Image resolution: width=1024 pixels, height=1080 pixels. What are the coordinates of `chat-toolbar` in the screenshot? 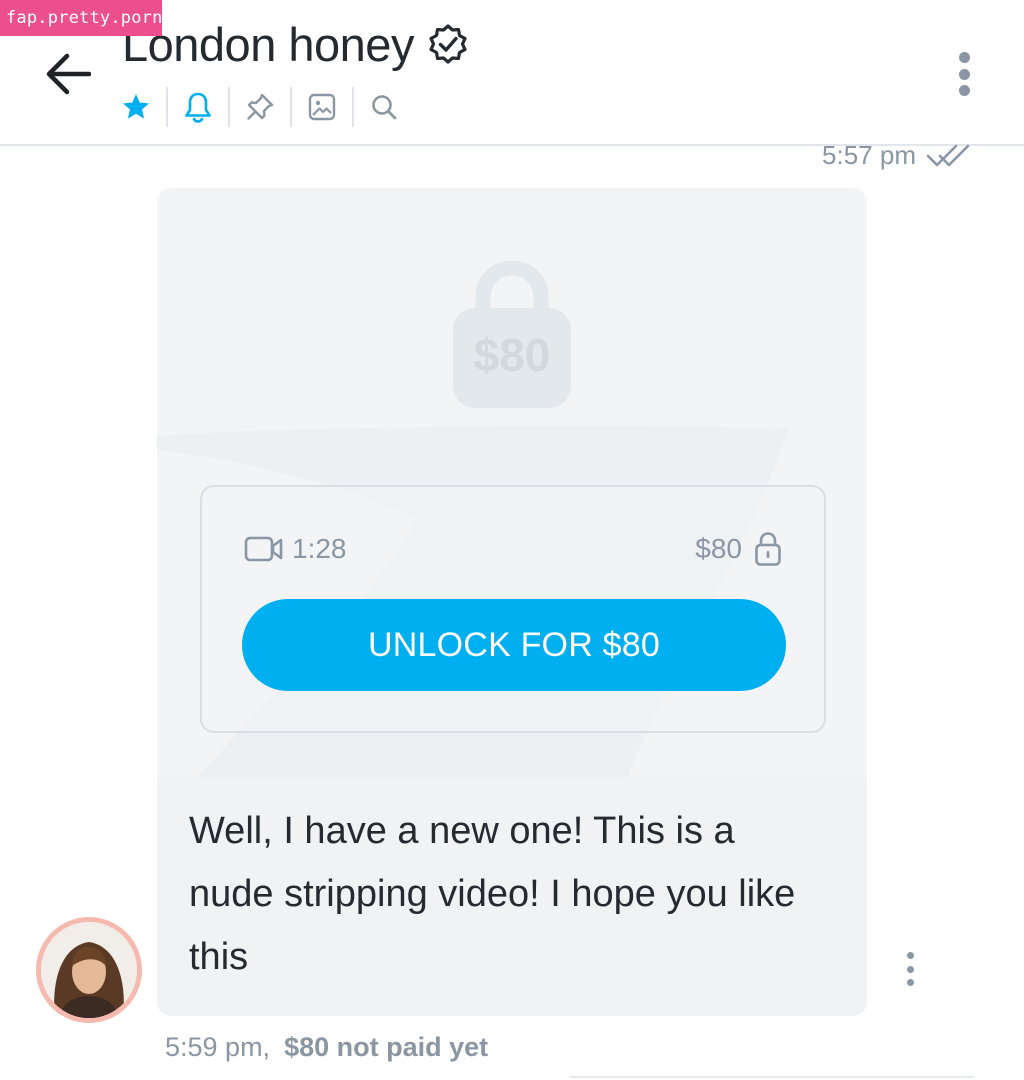 It's located at (260, 107).